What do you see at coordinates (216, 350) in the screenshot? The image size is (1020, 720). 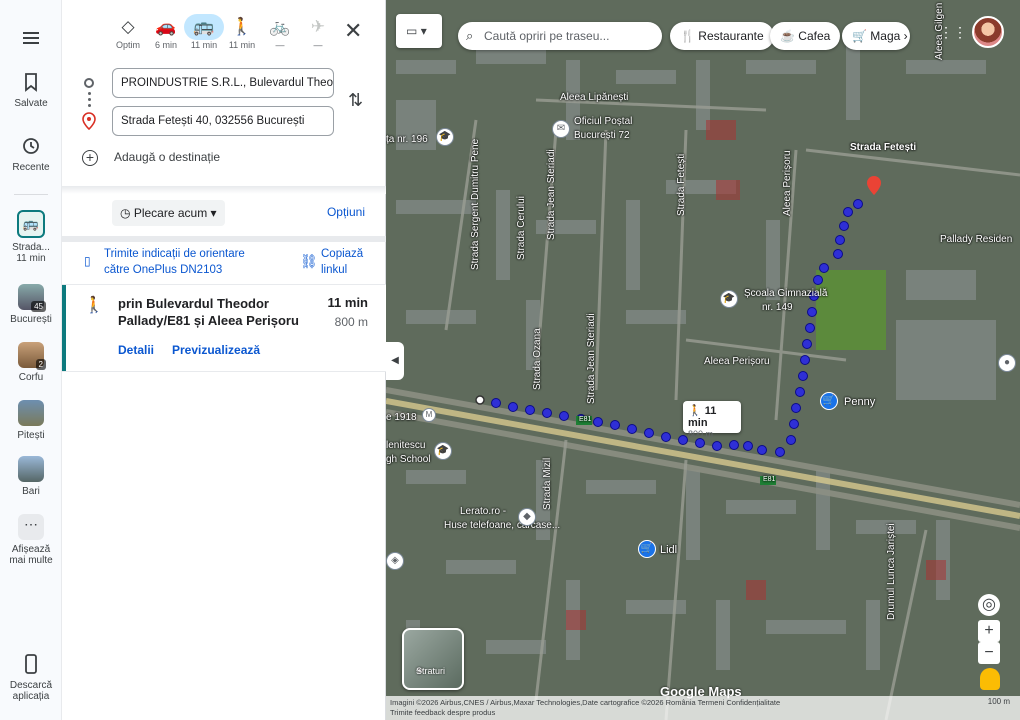 I see `preview-link: Previzualizează` at bounding box center [216, 350].